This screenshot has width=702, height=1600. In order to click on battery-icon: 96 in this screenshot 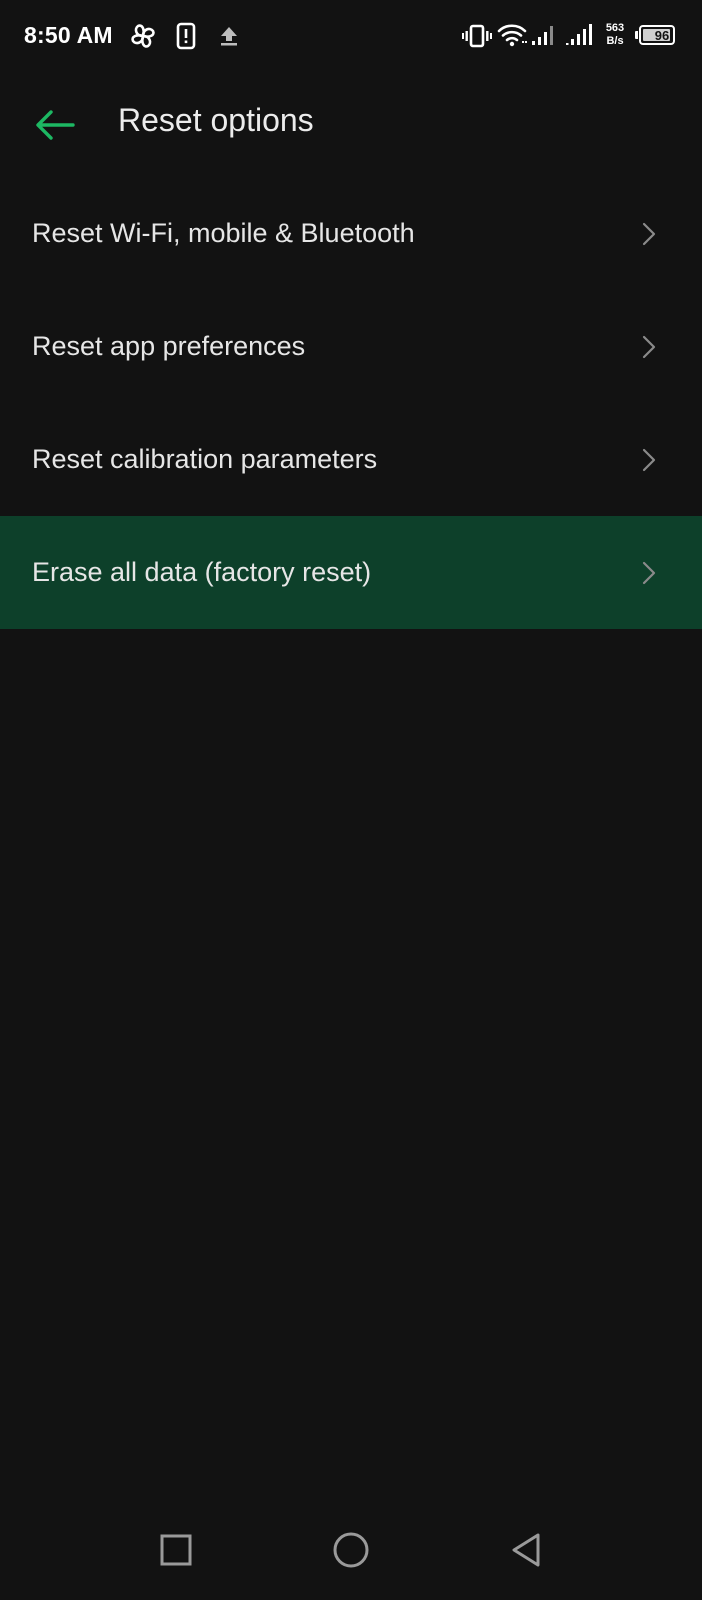, I will do `click(655, 35)`.